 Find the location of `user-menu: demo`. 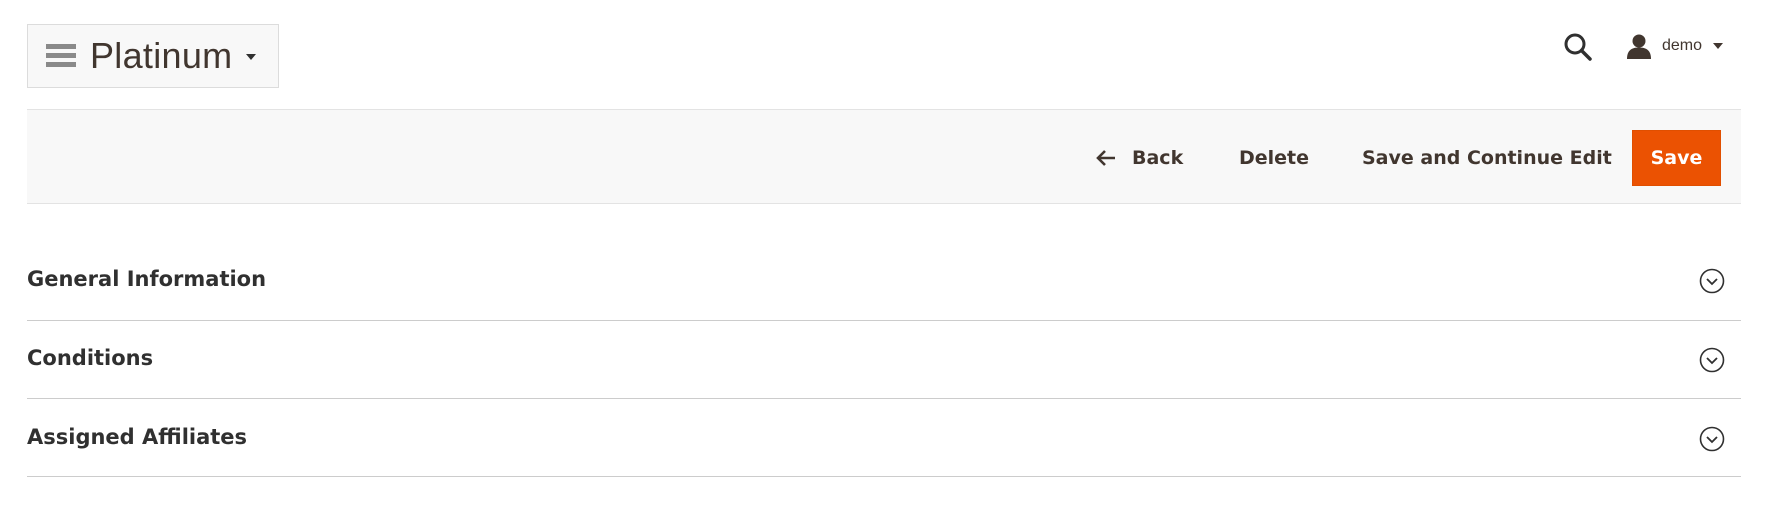

user-menu: demo is located at coordinates (1675, 46).